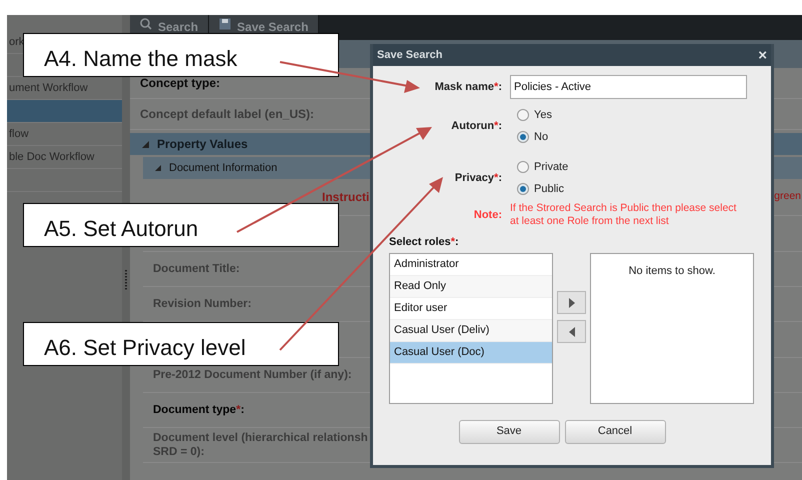 Image resolution: width=802 pixels, height=480 pixels. What do you see at coordinates (227, 114) in the screenshot?
I see `field-label: Concept default label (en_US):` at bounding box center [227, 114].